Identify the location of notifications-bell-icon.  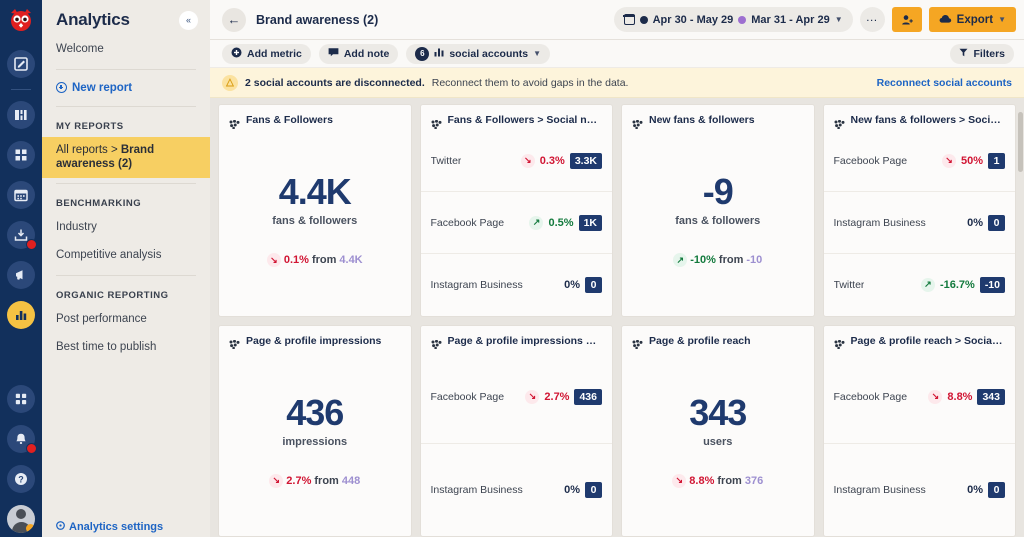
(22, 439).